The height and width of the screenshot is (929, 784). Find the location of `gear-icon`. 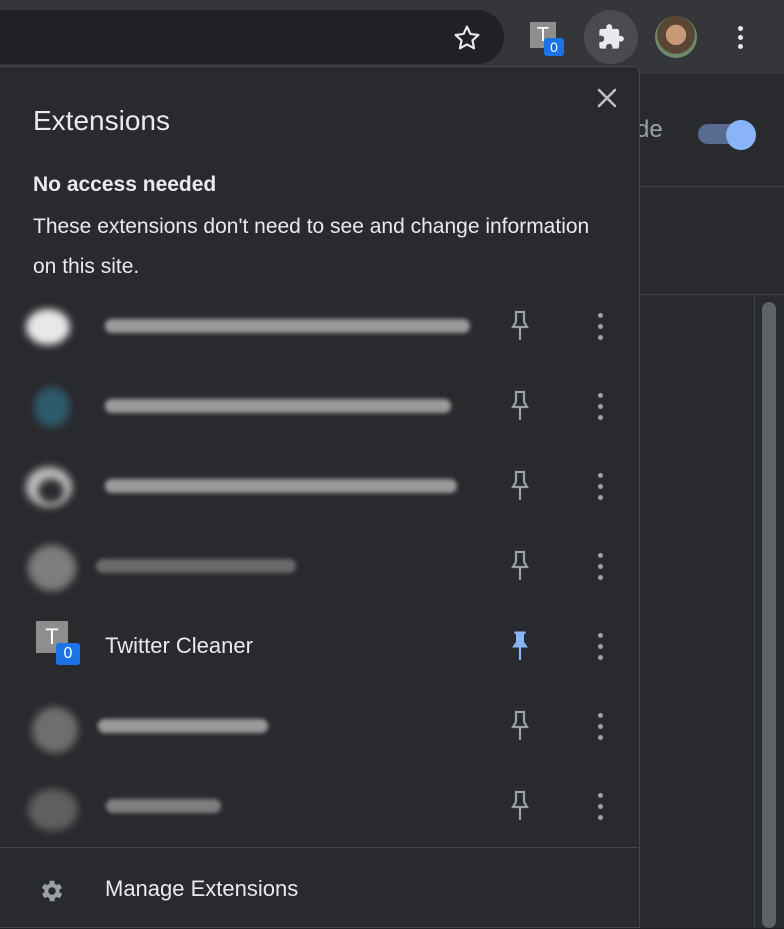

gear-icon is located at coordinates (52, 891).